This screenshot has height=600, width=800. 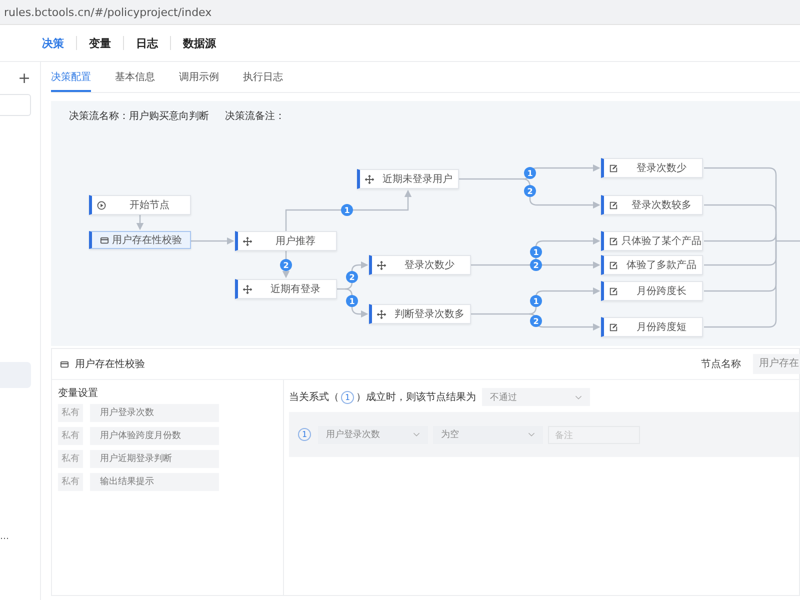 I want to click on search-field, so click(x=15, y=105).